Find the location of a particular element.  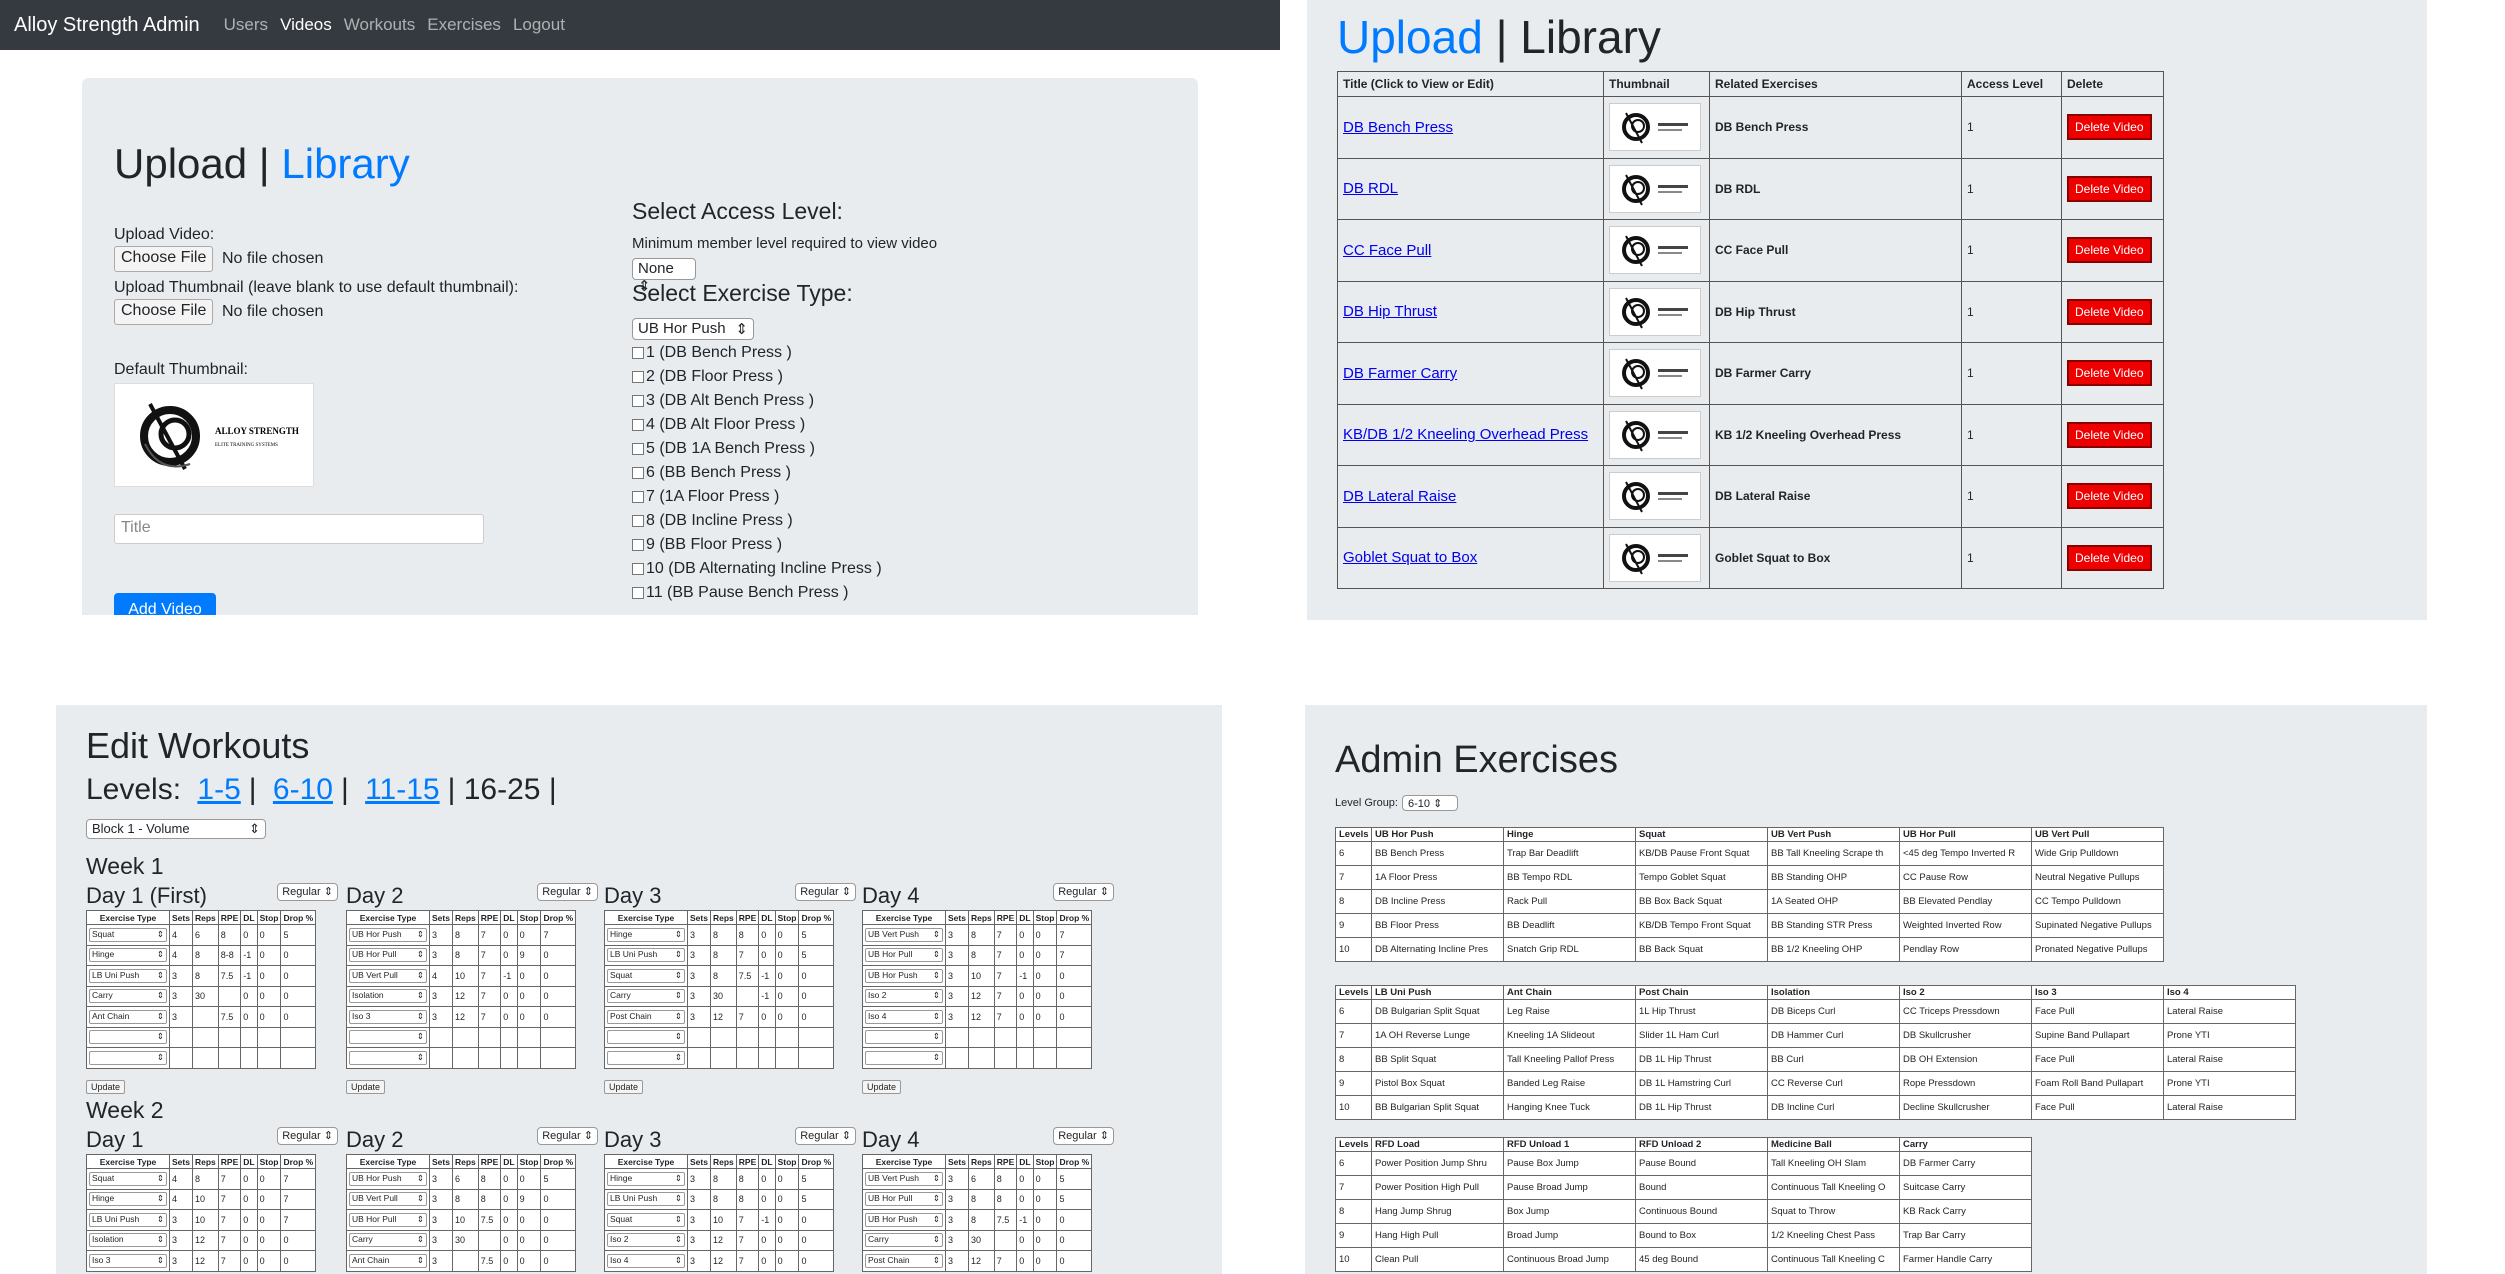

exercise-type-select: UB Hor Push ⇕ is located at coordinates (693, 329).